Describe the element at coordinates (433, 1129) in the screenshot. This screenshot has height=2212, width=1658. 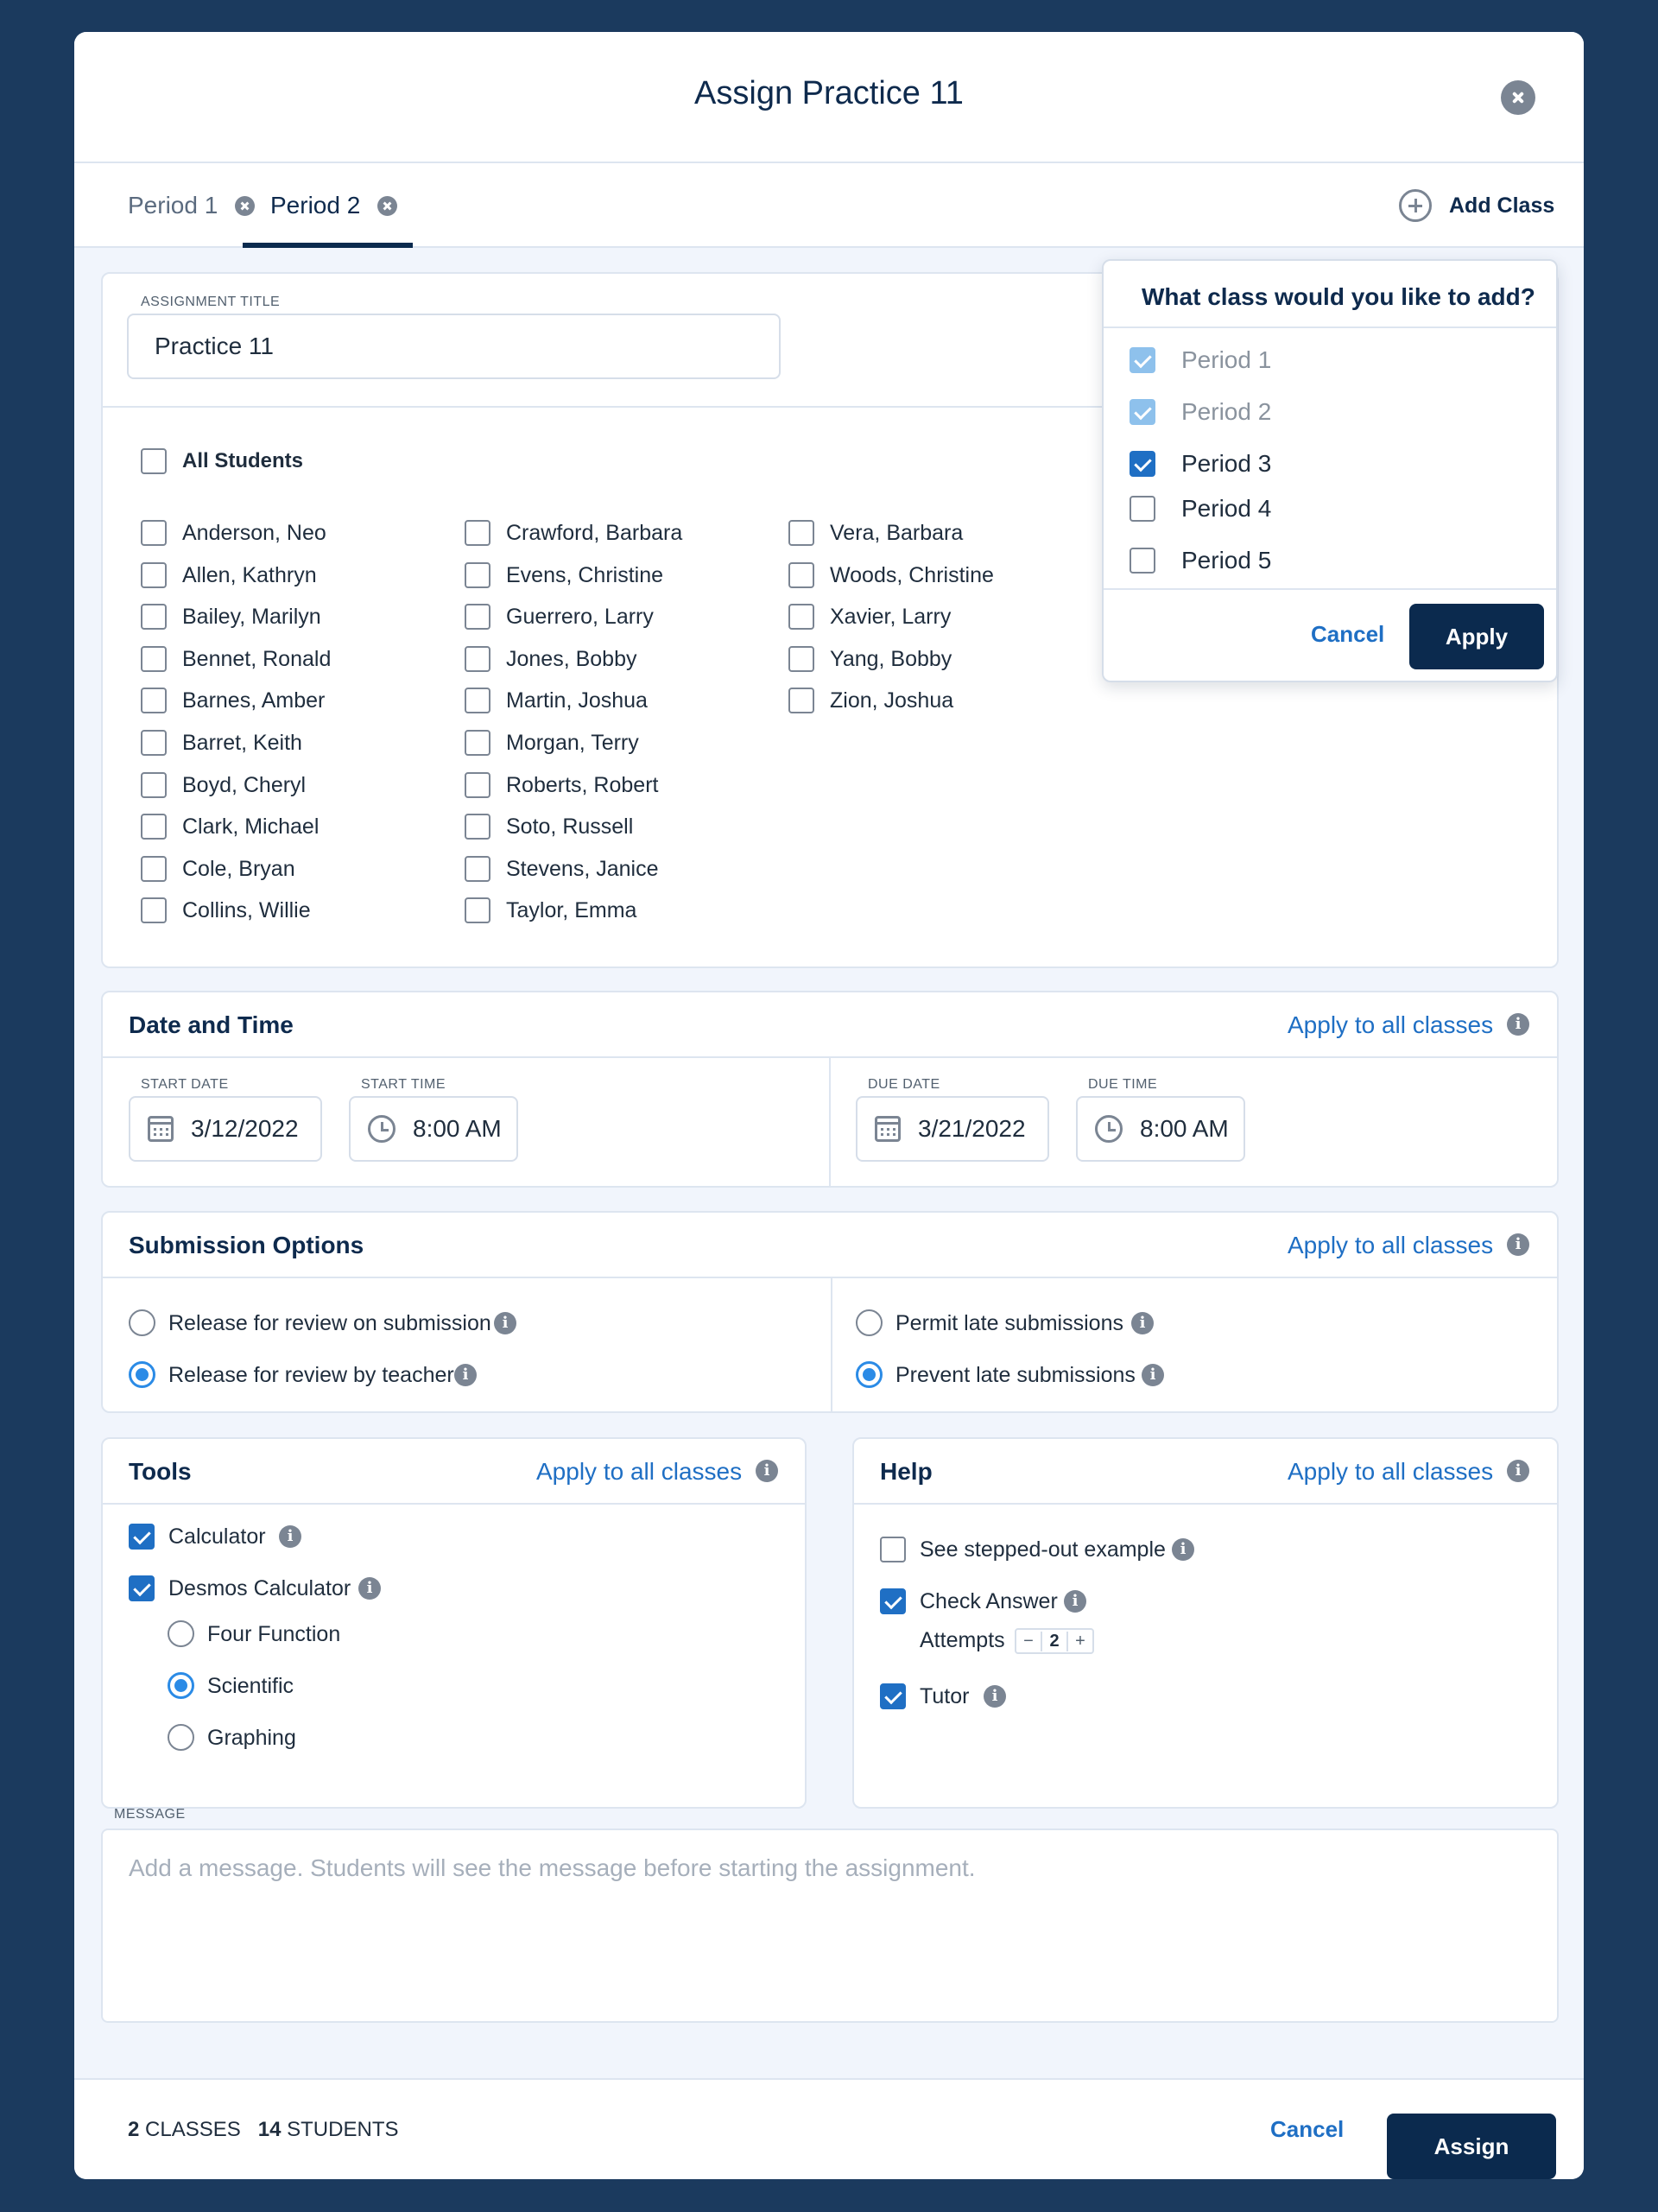
I see `start-time-input: 8:00 AM` at that location.